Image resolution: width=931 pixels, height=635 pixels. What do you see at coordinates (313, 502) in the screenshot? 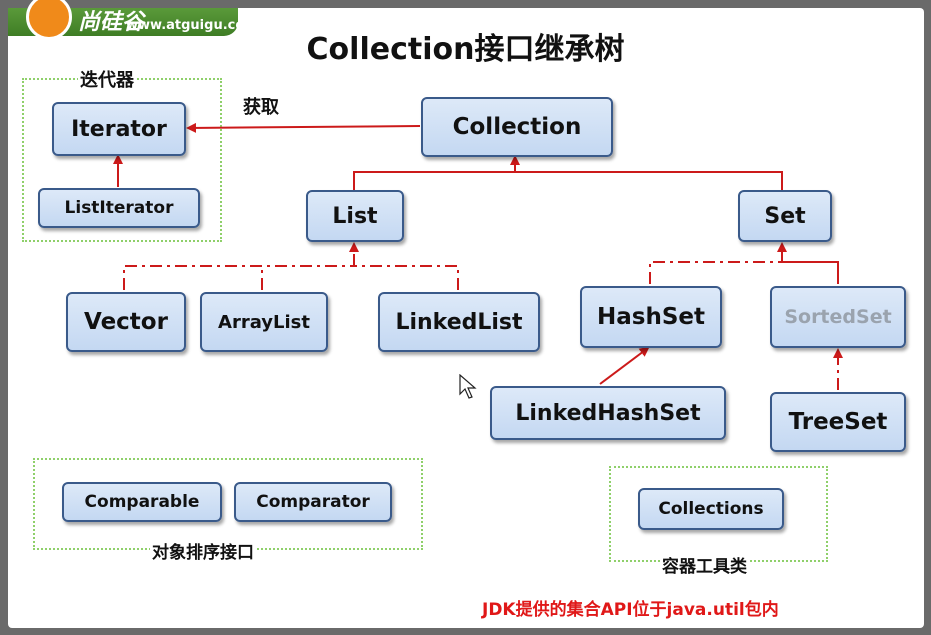
I see `node-comparator: Comparator` at bounding box center [313, 502].